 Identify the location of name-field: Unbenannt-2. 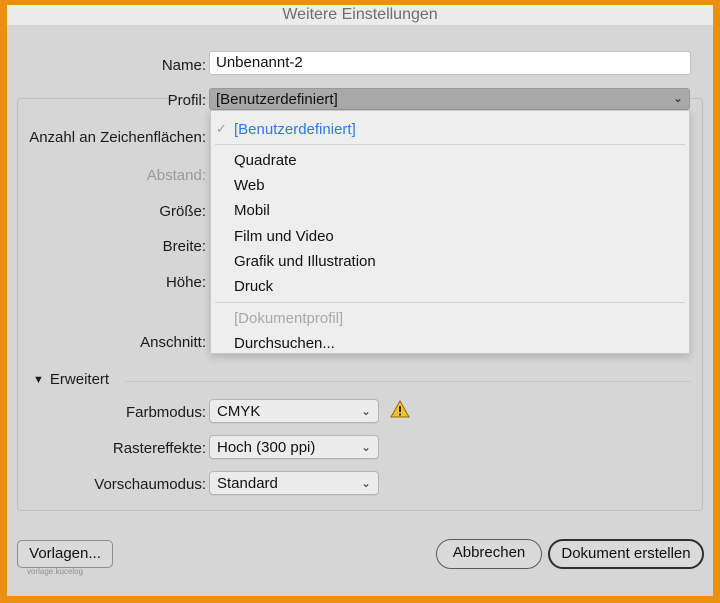
(450, 63).